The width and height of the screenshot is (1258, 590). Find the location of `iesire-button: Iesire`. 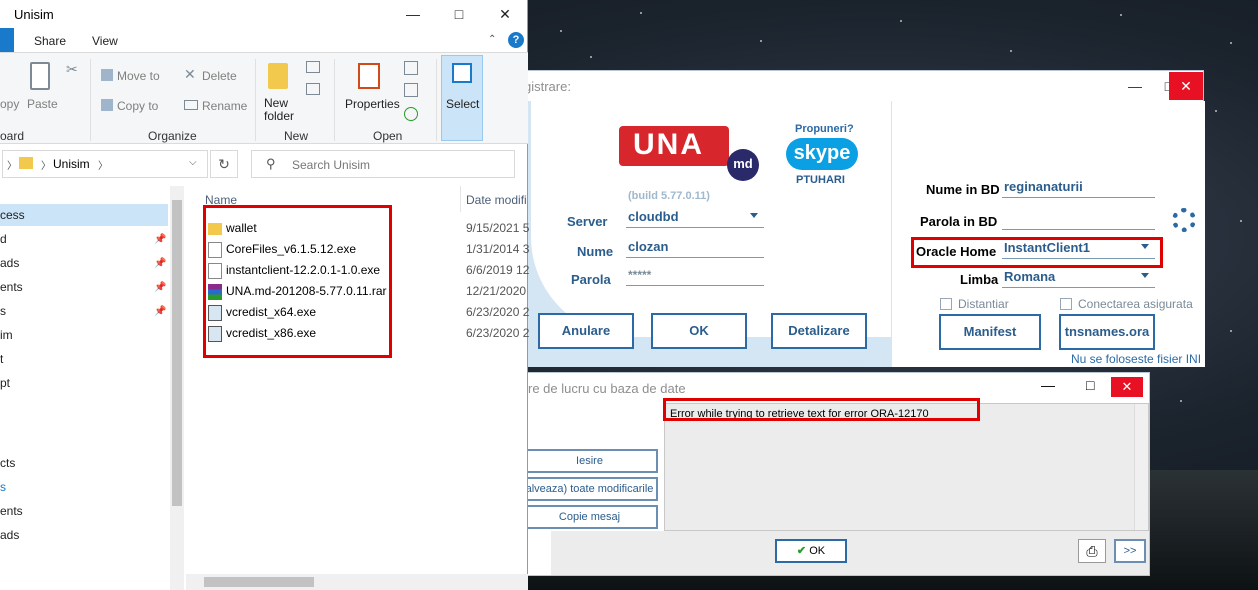

iesire-button: Iesire is located at coordinates (589, 461).